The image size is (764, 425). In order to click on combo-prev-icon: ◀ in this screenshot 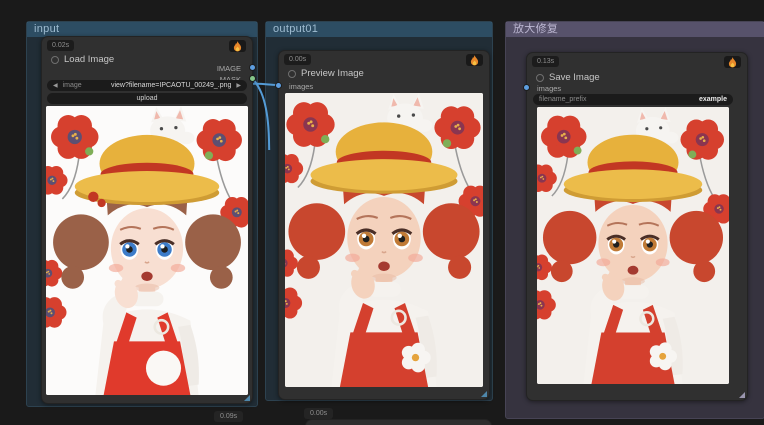, I will do `click(55, 86)`.